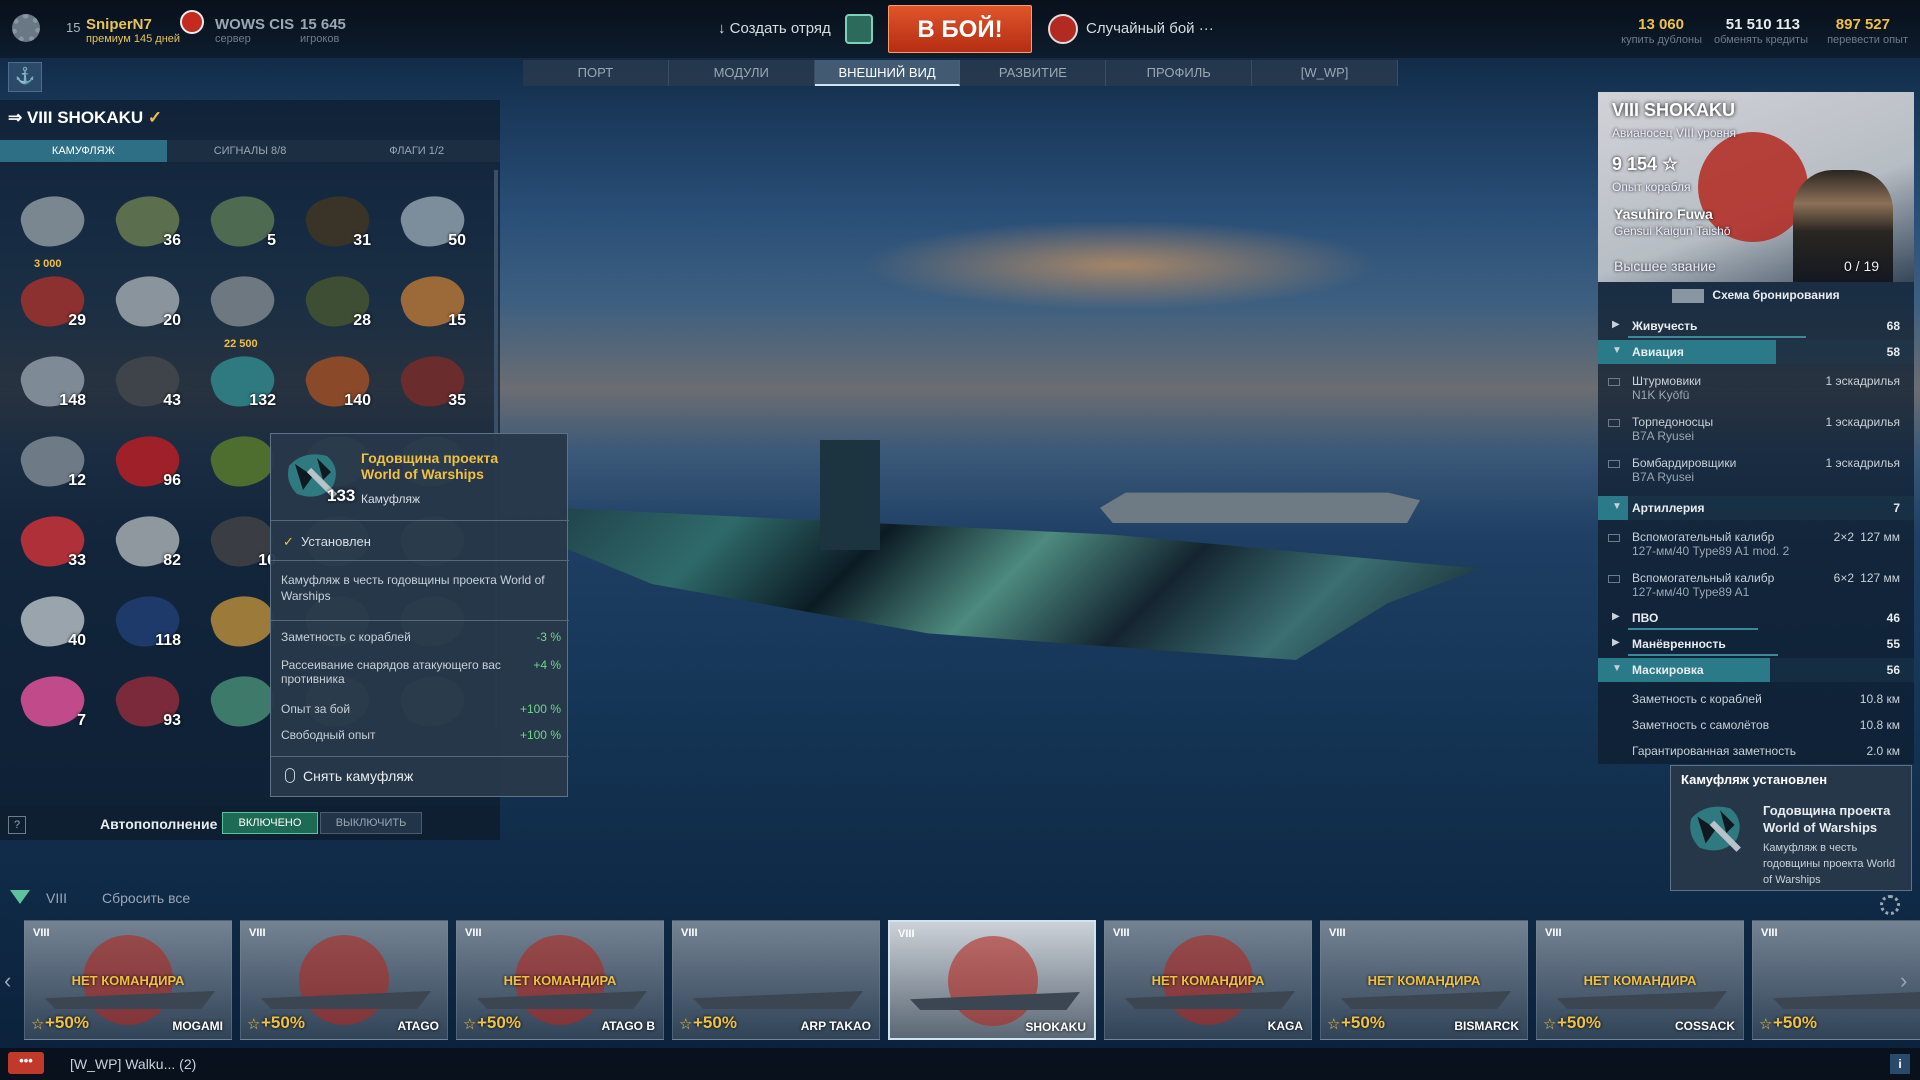 Image resolution: width=1920 pixels, height=1080 pixels. I want to click on background-ship, so click(1260, 507).